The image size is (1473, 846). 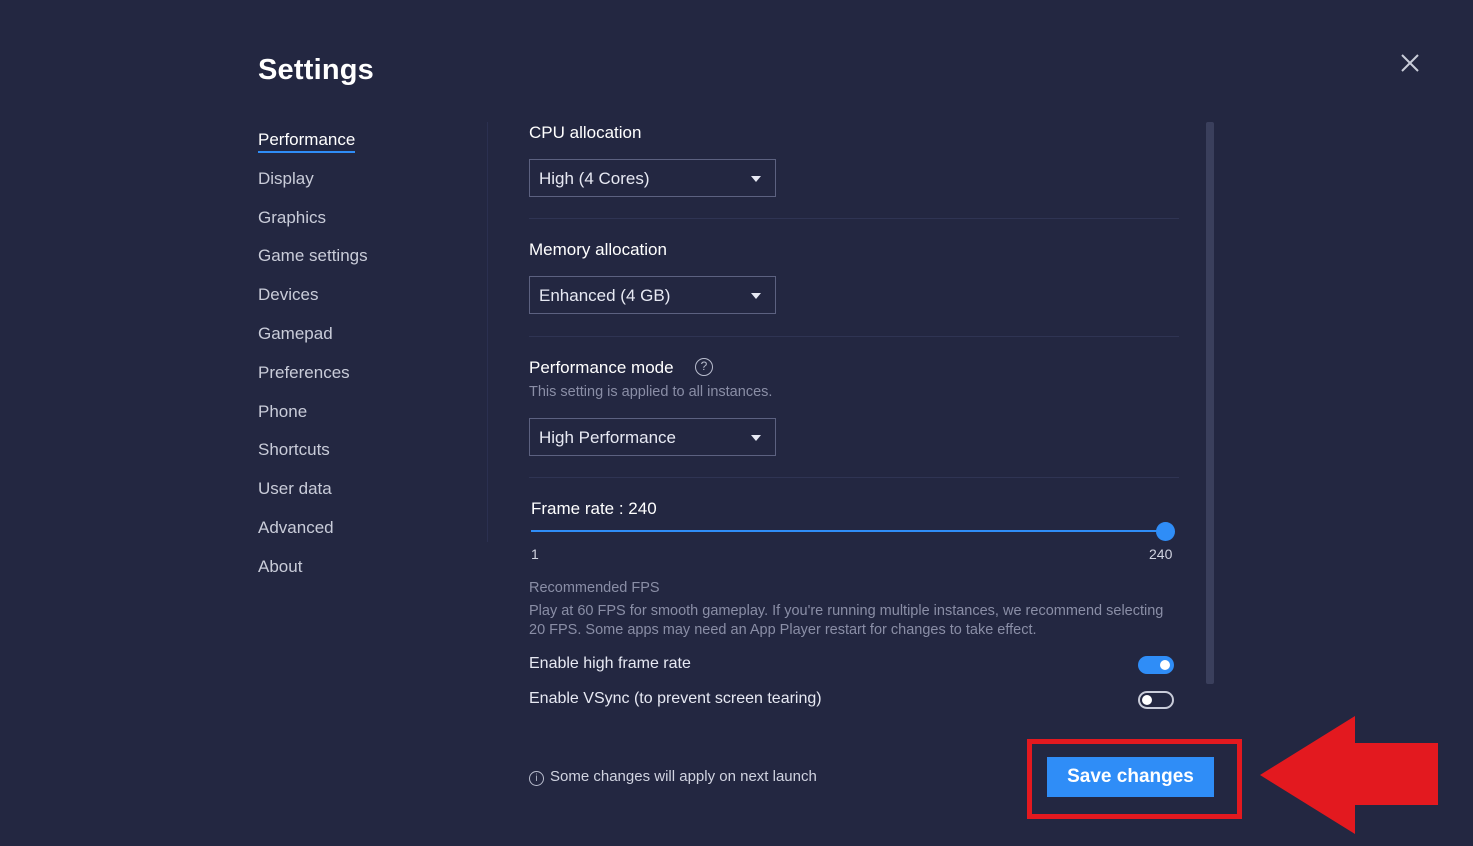 I want to click on annotation-arrow-icon, so click(x=1349, y=775).